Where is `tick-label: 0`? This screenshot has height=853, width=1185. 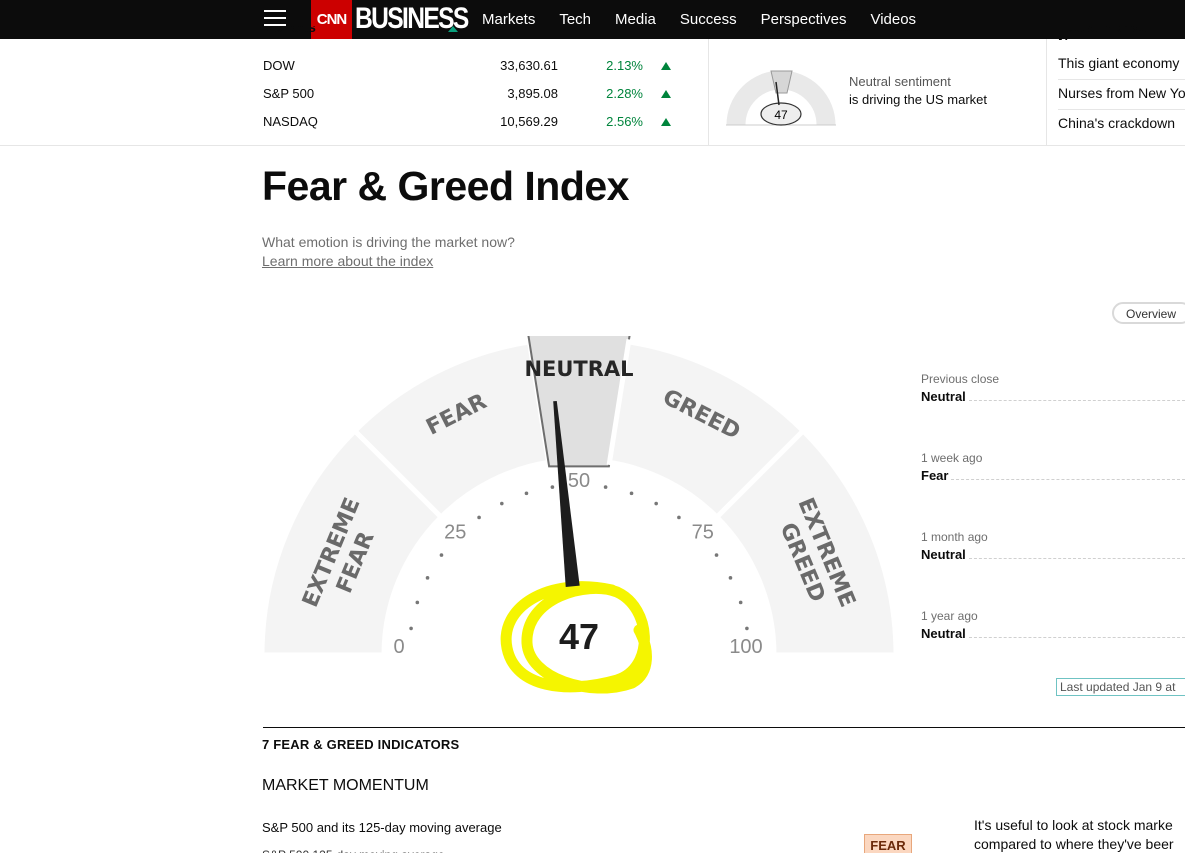 tick-label: 0 is located at coordinates (398, 647).